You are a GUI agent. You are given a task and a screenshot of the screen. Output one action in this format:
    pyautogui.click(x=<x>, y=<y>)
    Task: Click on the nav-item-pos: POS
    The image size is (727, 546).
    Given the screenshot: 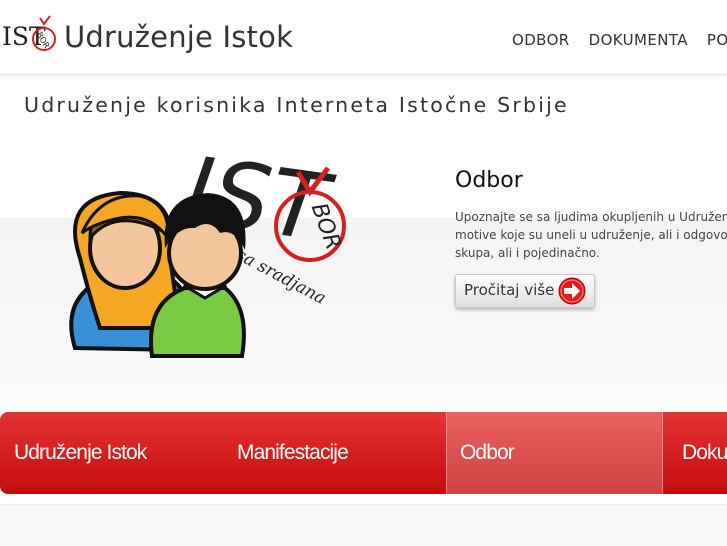 What is the action you would take?
    pyautogui.click(x=717, y=40)
    